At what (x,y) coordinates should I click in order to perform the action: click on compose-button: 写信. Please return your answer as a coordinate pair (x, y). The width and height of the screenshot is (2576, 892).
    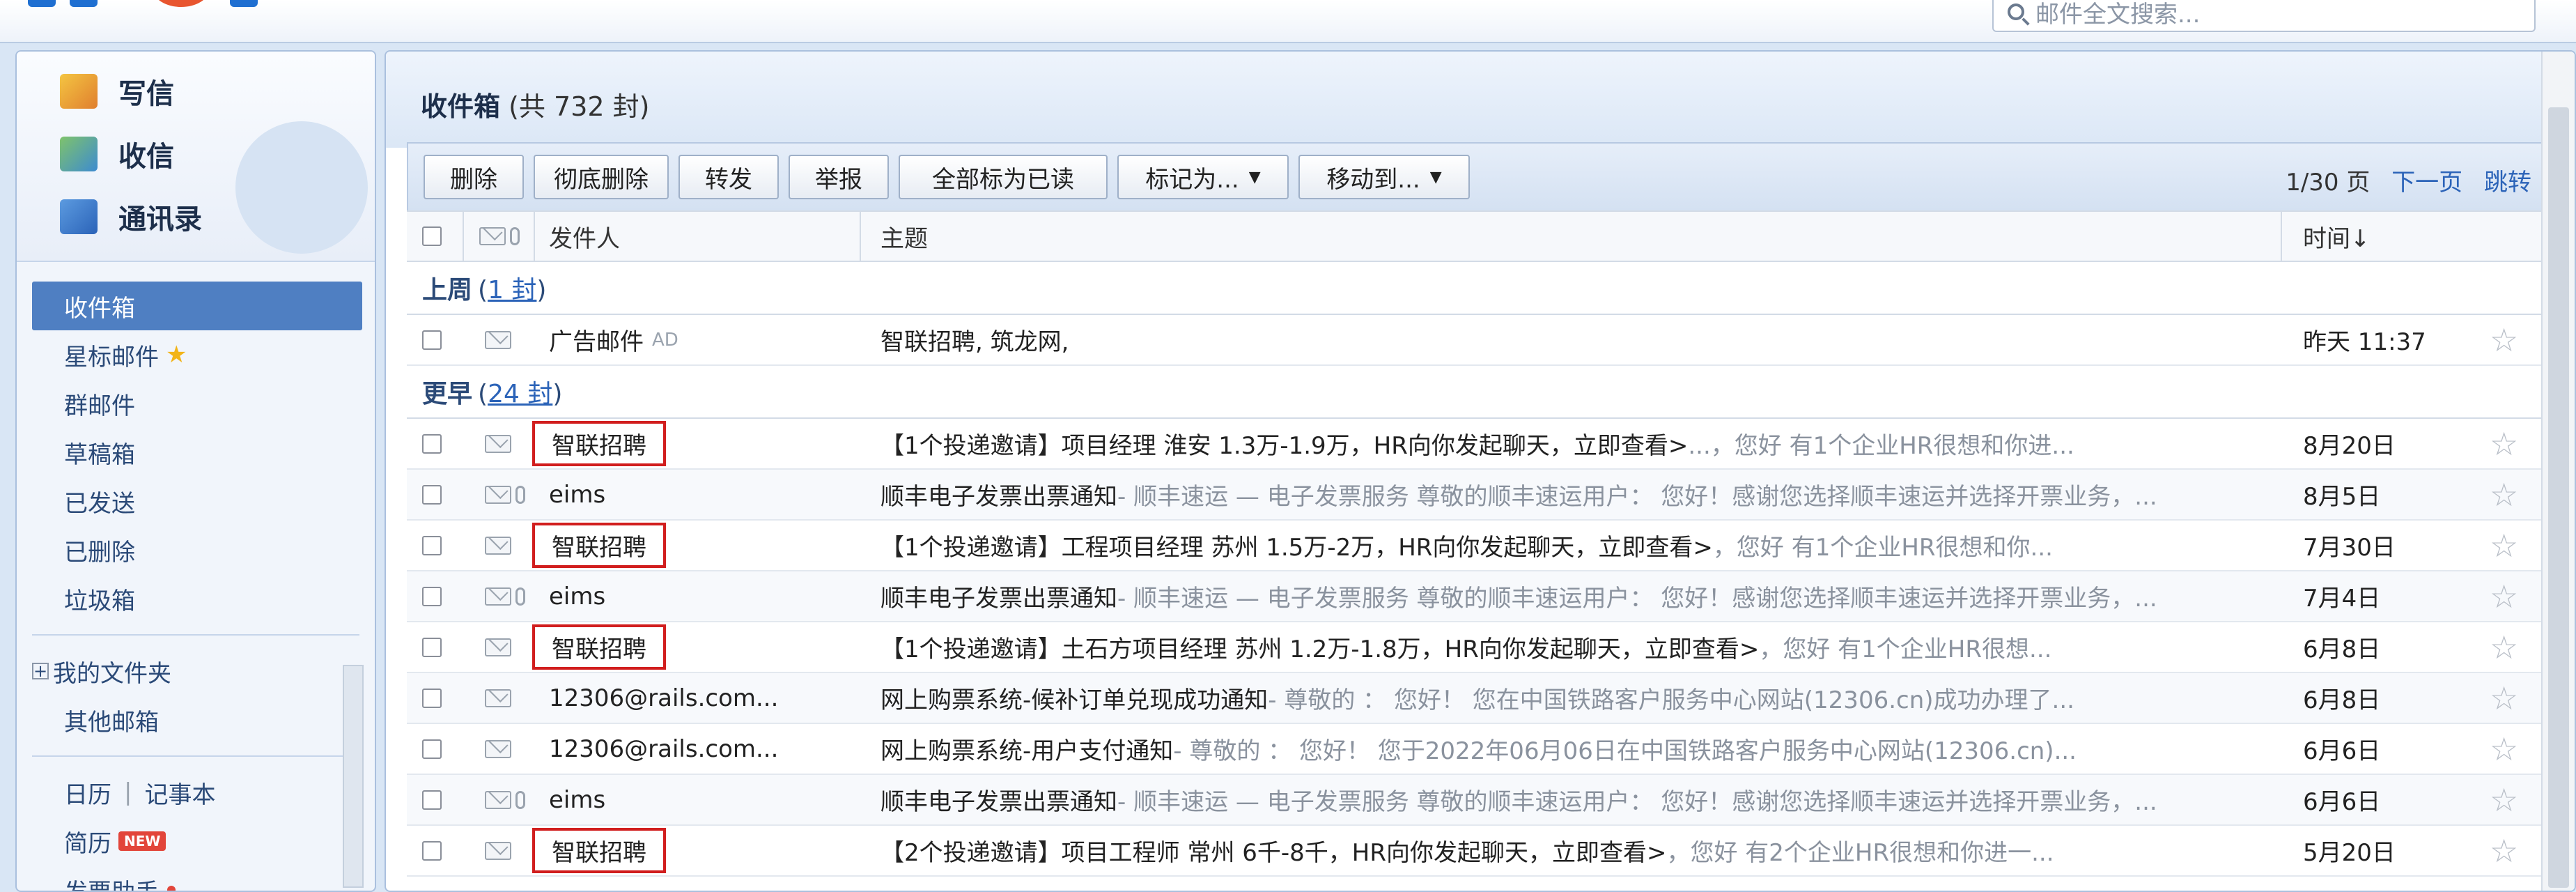
    Looking at the image, I should click on (117, 91).